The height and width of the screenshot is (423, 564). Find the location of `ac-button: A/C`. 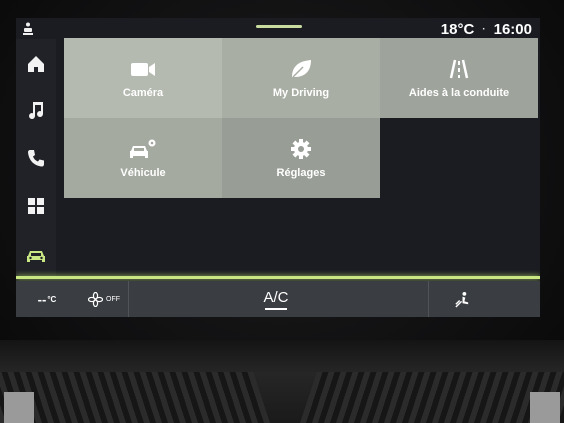

ac-button: A/C is located at coordinates (276, 299).